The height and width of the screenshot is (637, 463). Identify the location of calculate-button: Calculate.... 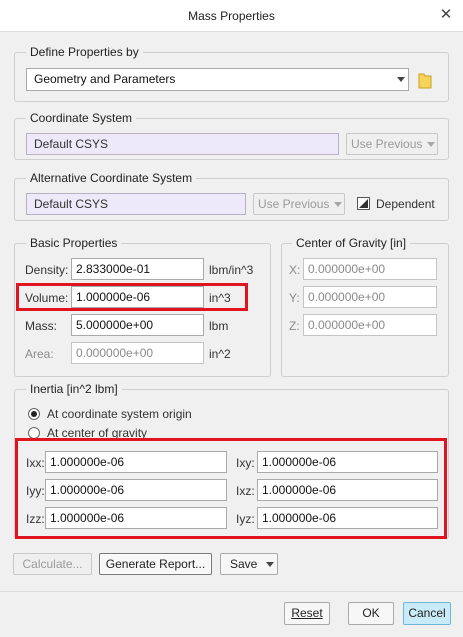
(52, 564).